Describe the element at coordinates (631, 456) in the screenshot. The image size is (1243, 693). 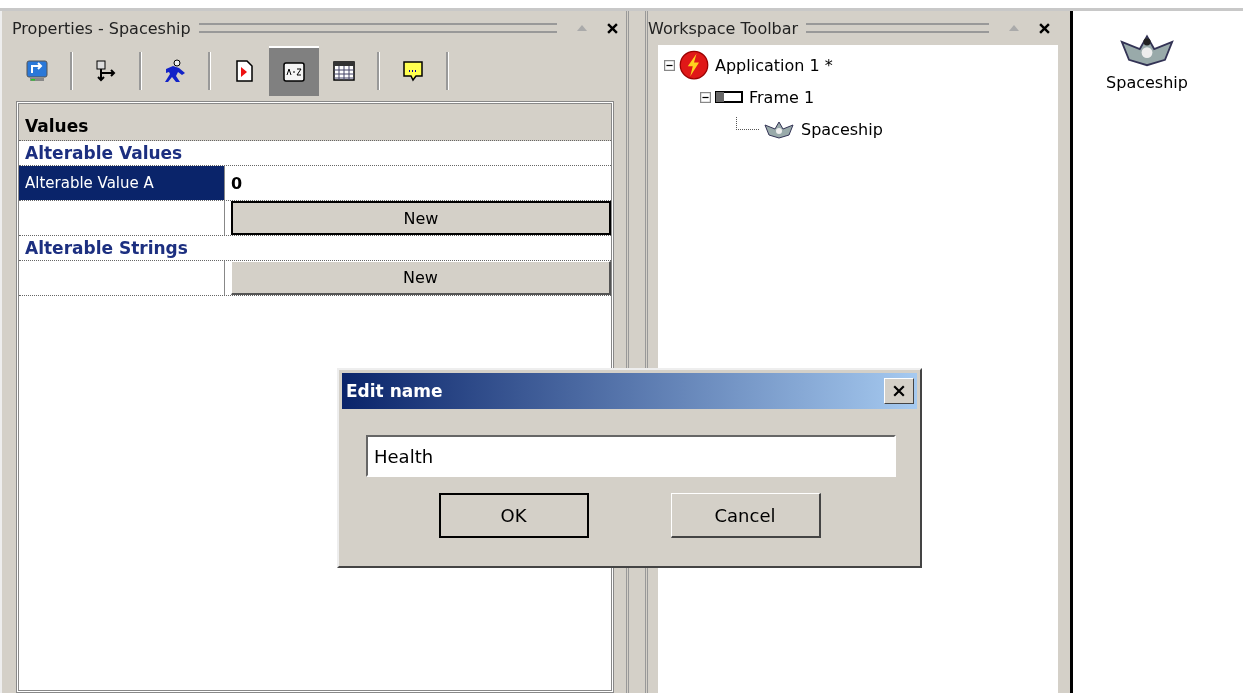
I see `name-input-field: Health` at that location.